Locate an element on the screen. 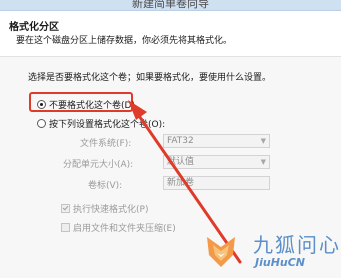 This screenshot has height=278, width=341. watermark-subtext: JiuHuCN is located at coordinates (280, 262).